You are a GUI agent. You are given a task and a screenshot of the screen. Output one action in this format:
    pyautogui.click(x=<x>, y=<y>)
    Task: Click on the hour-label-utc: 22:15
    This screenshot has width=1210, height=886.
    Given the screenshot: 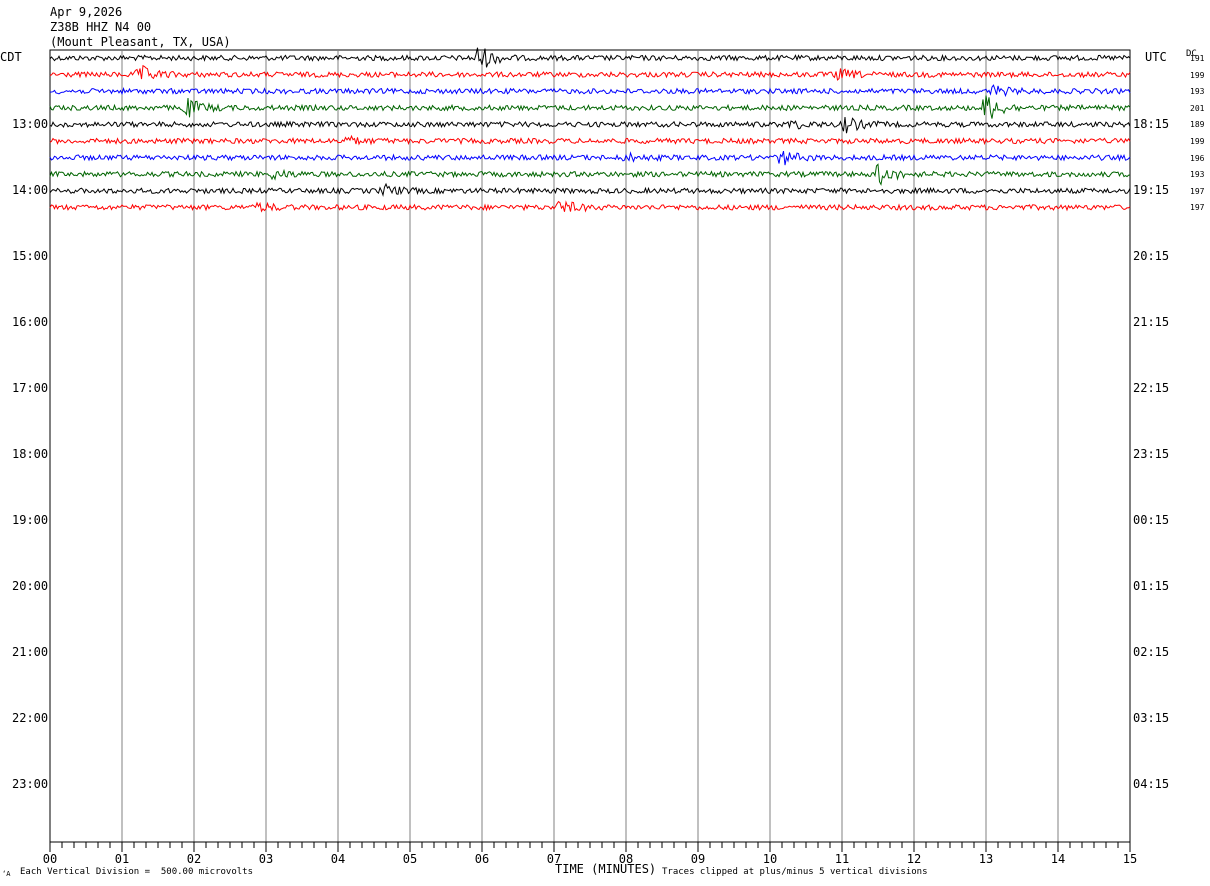 What is the action you would take?
    pyautogui.click(x=1151, y=388)
    